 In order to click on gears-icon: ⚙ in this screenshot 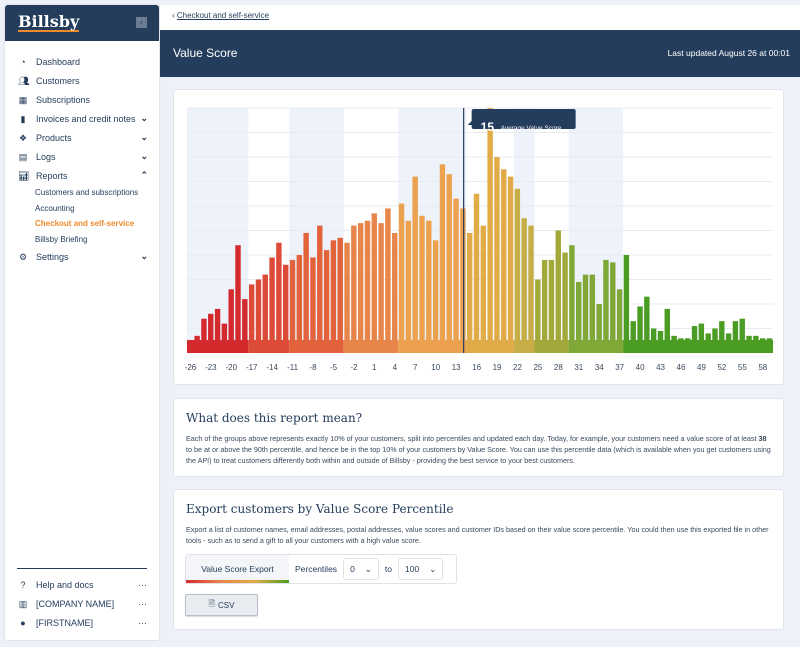, I will do `click(23, 256)`.